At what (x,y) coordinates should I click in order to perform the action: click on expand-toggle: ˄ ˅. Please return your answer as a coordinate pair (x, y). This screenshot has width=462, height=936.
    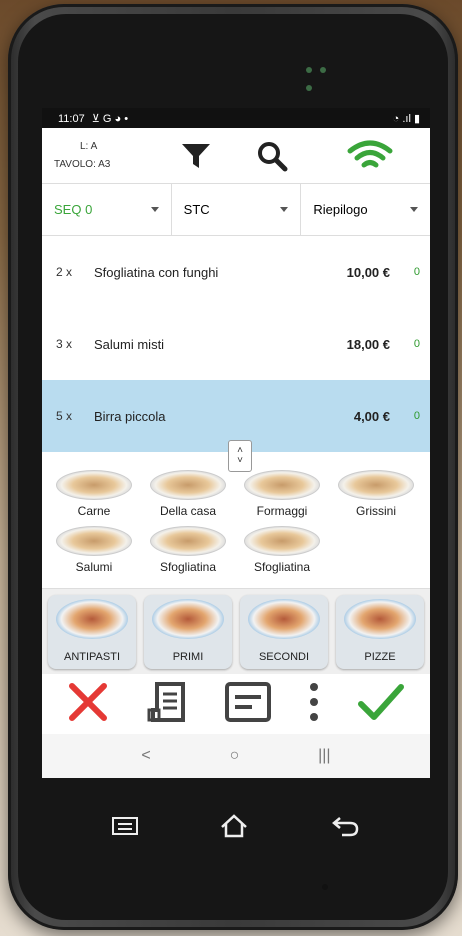
    Looking at the image, I should click on (240, 456).